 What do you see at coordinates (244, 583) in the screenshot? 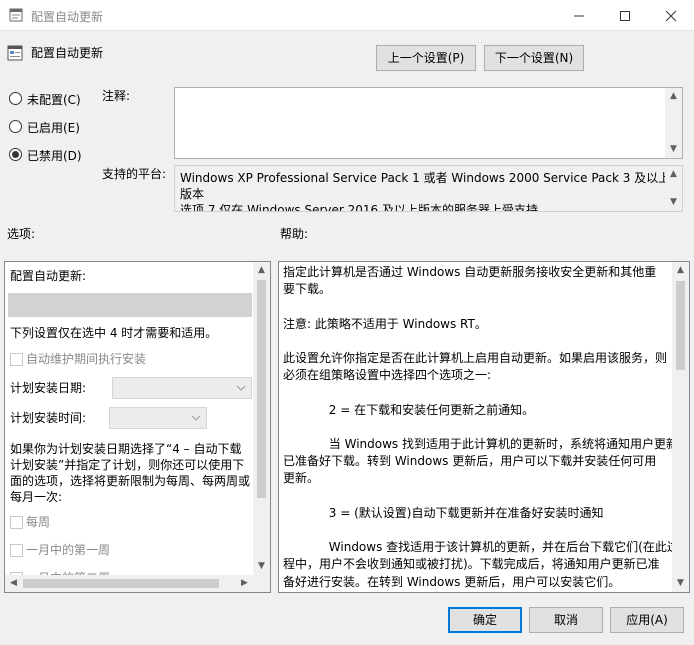
I see `scroll-right-icon: ▶` at bounding box center [244, 583].